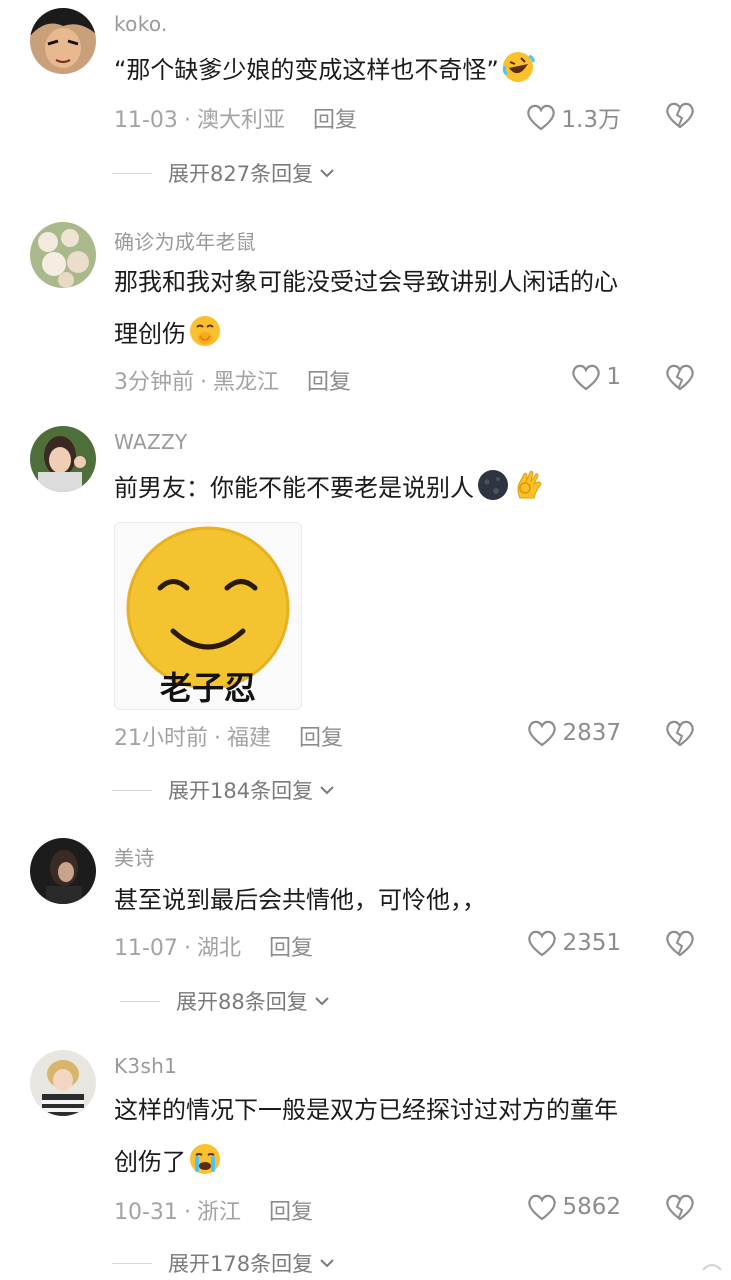 This screenshot has height=1280, width=731. I want to click on like-button: 1.3万, so click(573, 117).